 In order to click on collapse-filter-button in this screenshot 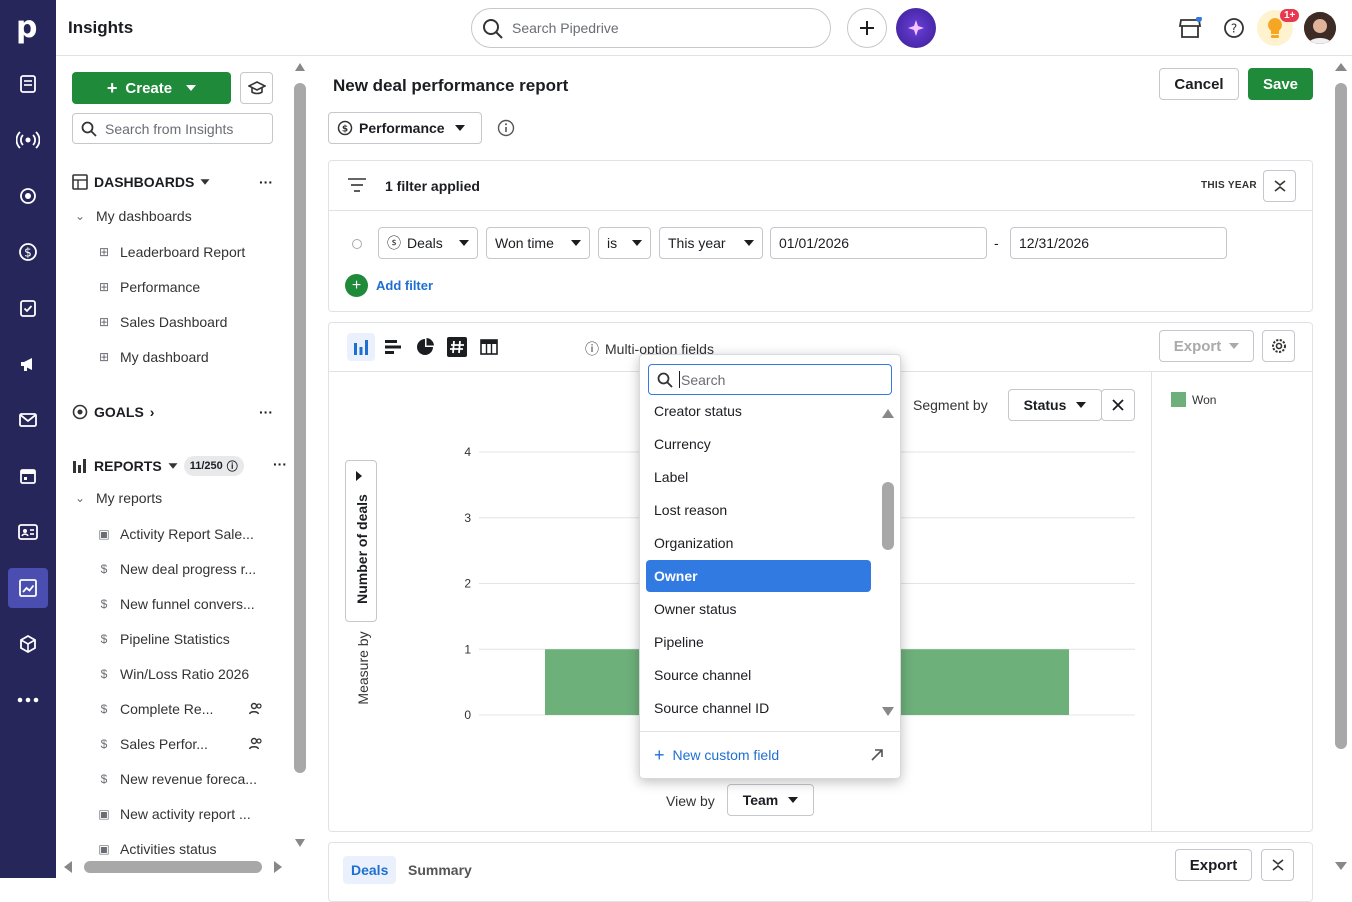, I will do `click(1279, 186)`.